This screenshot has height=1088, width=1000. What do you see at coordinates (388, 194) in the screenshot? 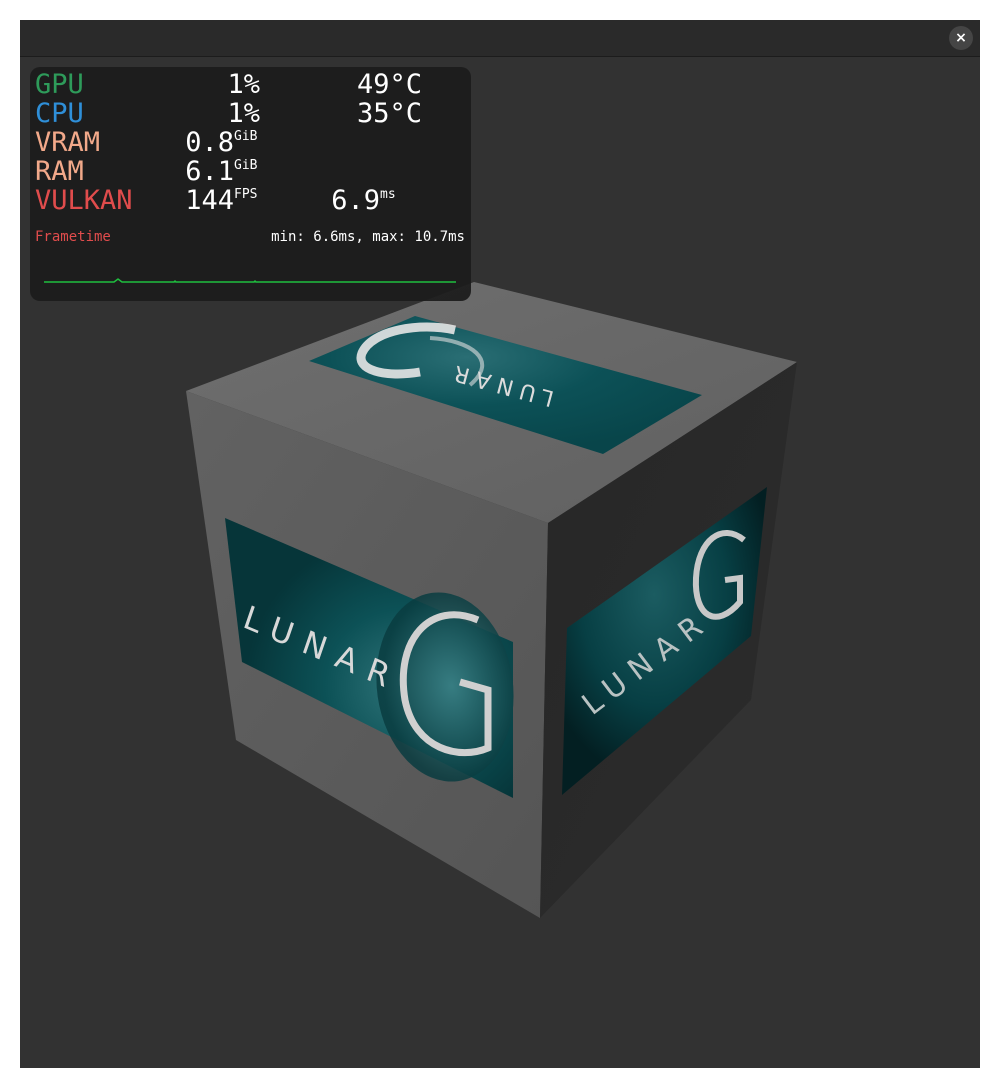
I see `vulkan-frametime-unit: ms` at bounding box center [388, 194].